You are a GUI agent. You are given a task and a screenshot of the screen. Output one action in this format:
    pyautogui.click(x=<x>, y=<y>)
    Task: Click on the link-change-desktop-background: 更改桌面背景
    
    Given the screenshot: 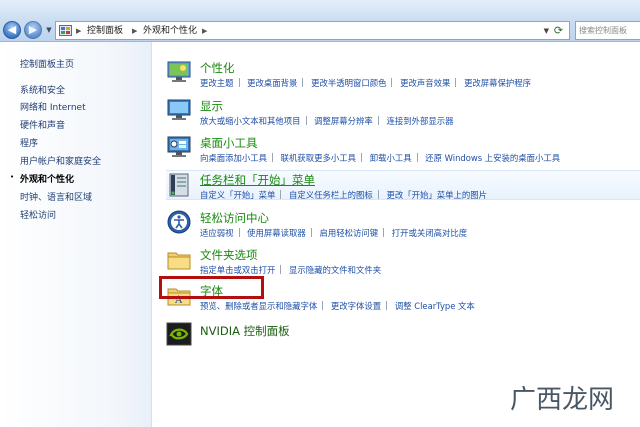 What is the action you would take?
    pyautogui.click(x=272, y=83)
    